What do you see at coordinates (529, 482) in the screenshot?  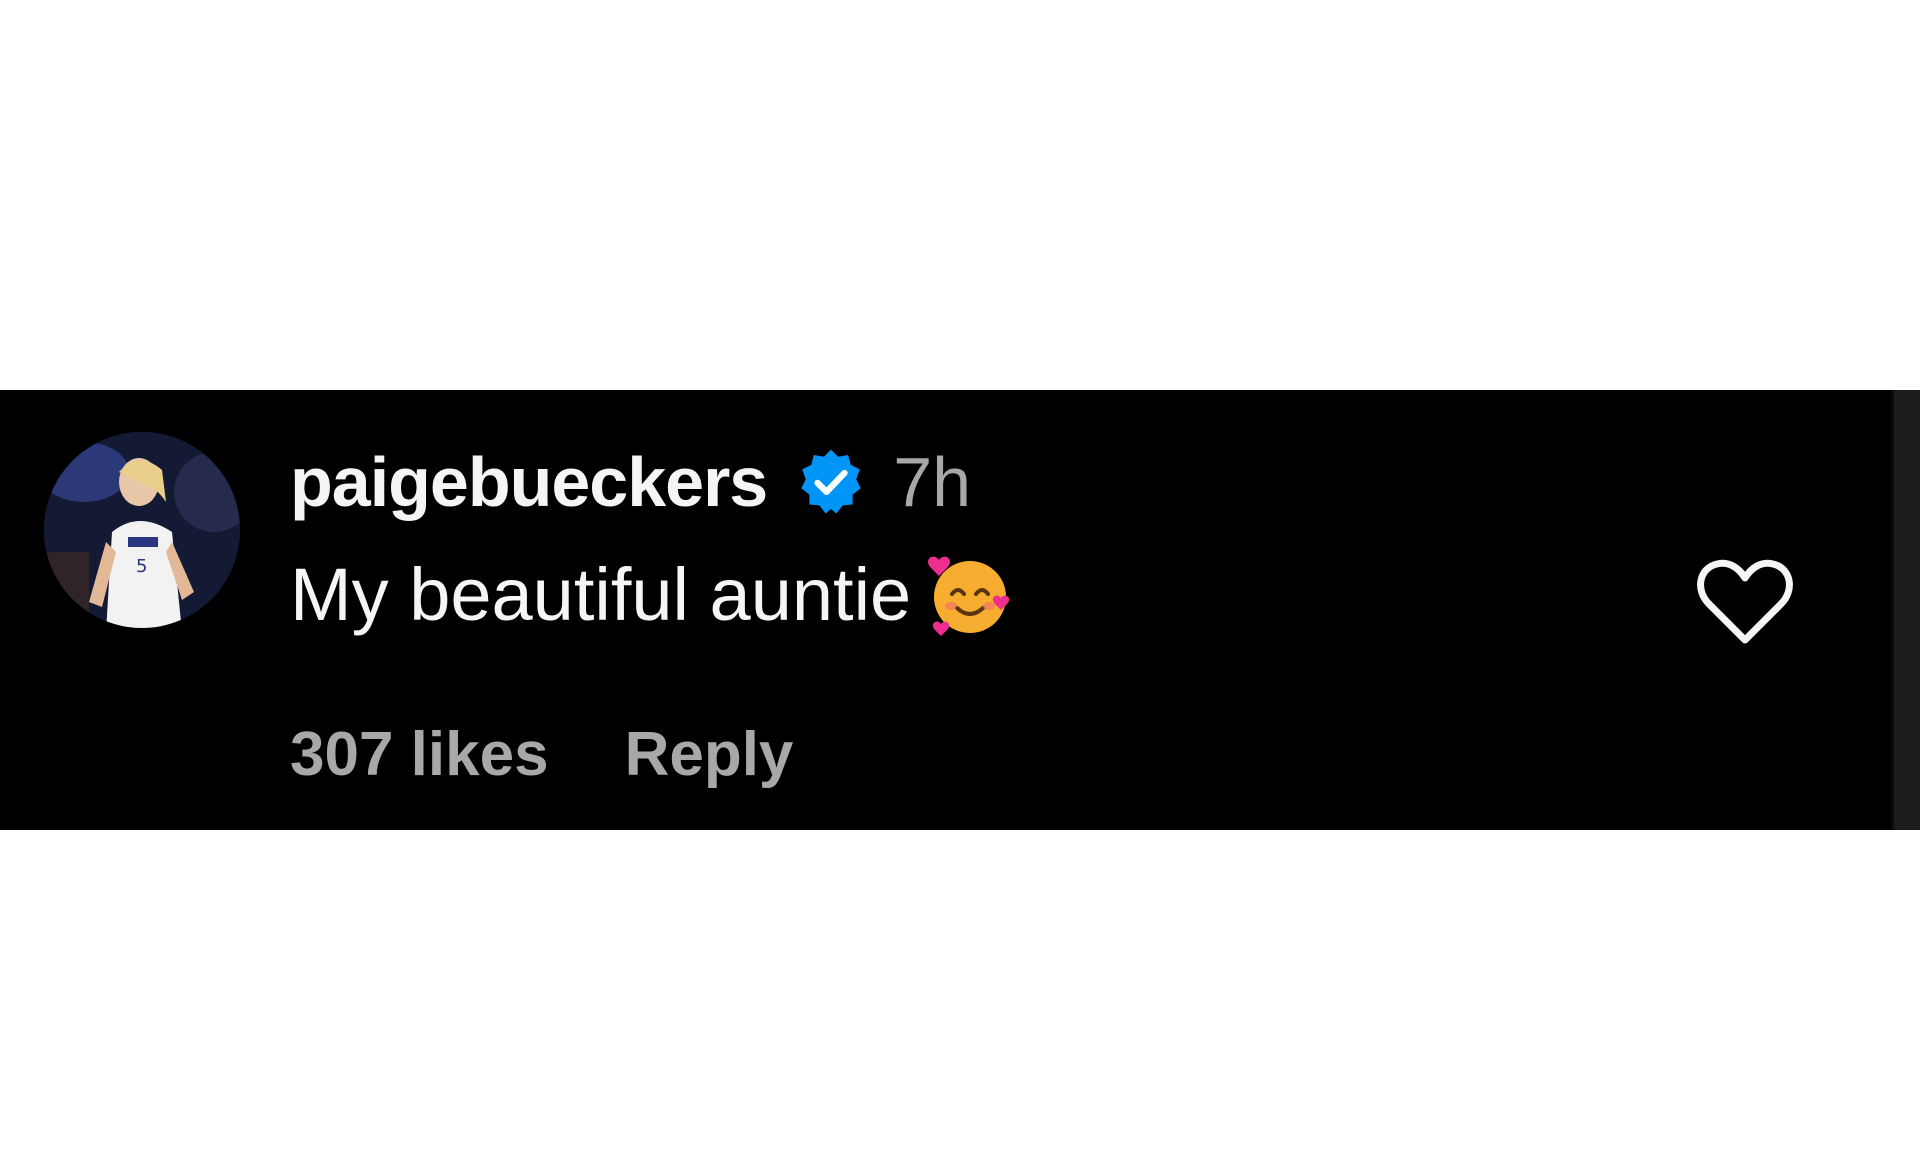 I see `username: paigebueckers` at bounding box center [529, 482].